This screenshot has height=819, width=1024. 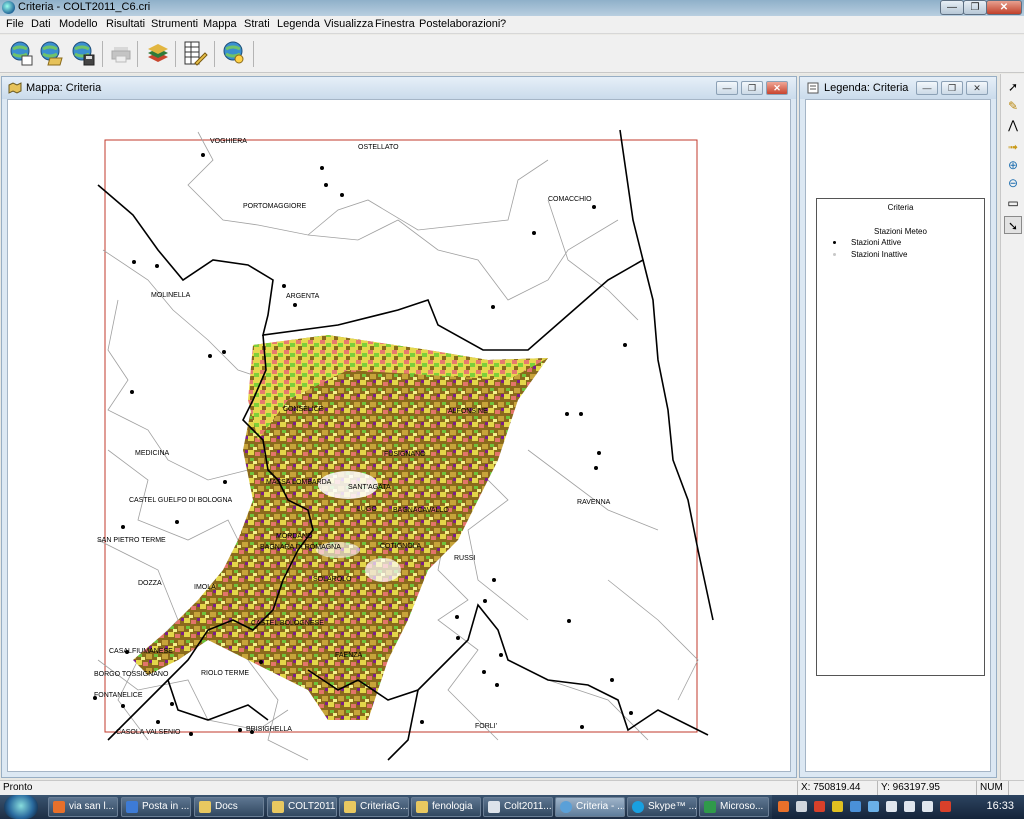 What do you see at coordinates (464, 558) in the screenshot?
I see `map-label: RUSSI` at bounding box center [464, 558].